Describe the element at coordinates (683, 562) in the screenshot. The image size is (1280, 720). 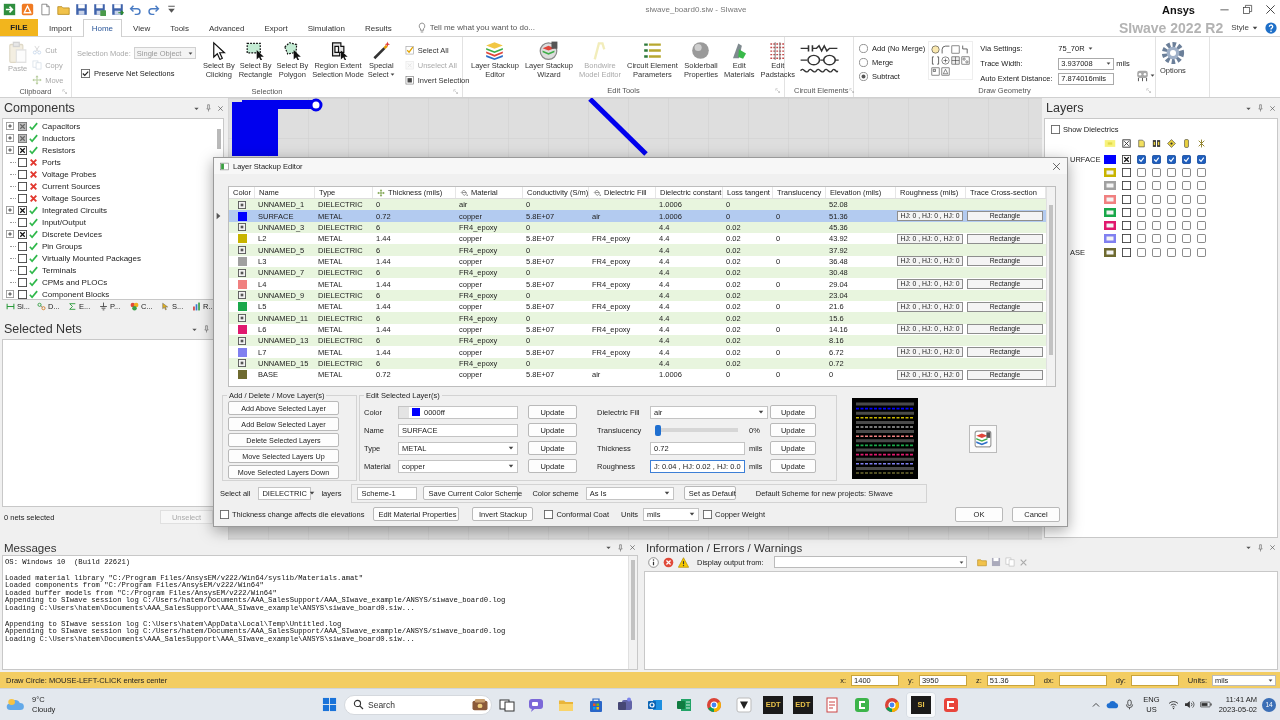
I see `warning-icon` at that location.